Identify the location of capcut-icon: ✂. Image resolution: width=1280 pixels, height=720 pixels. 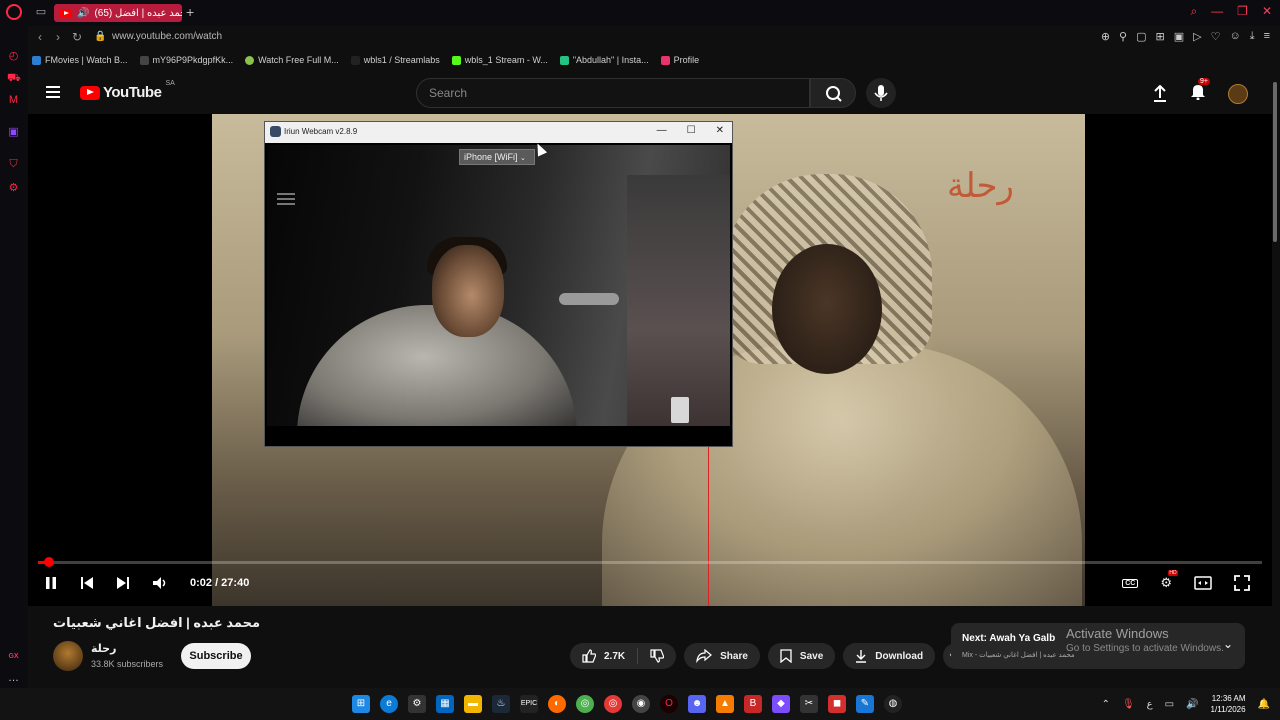
(809, 704).